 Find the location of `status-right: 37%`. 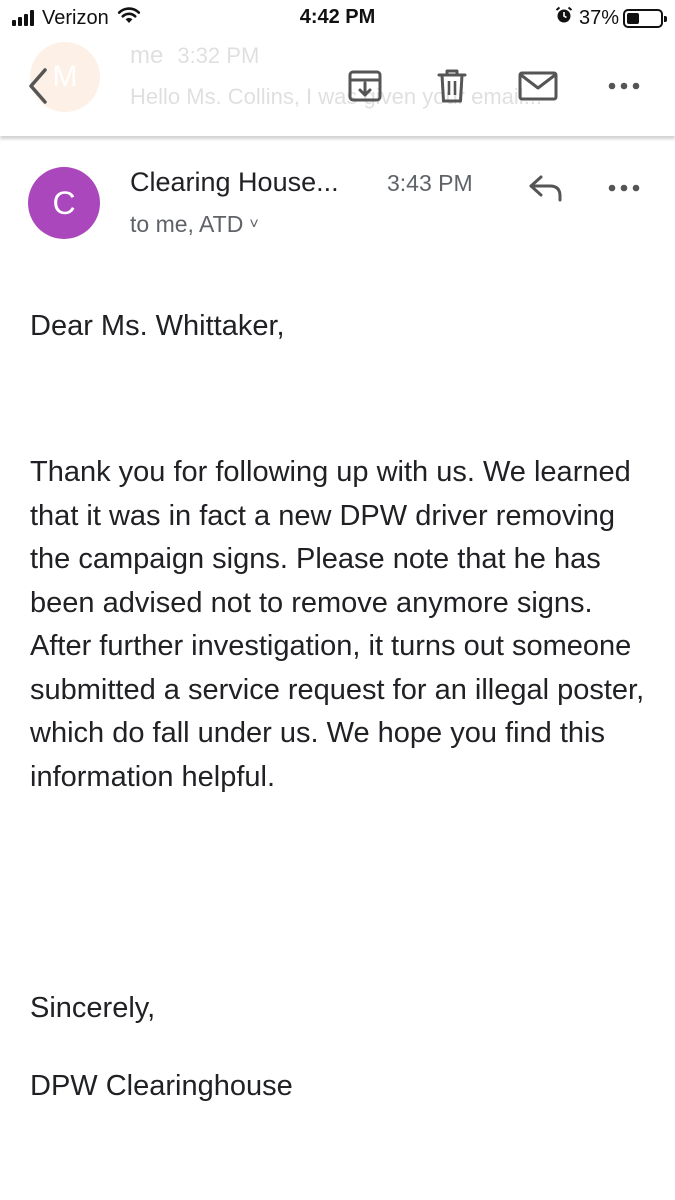

status-right: 37% is located at coordinates (611, 18).